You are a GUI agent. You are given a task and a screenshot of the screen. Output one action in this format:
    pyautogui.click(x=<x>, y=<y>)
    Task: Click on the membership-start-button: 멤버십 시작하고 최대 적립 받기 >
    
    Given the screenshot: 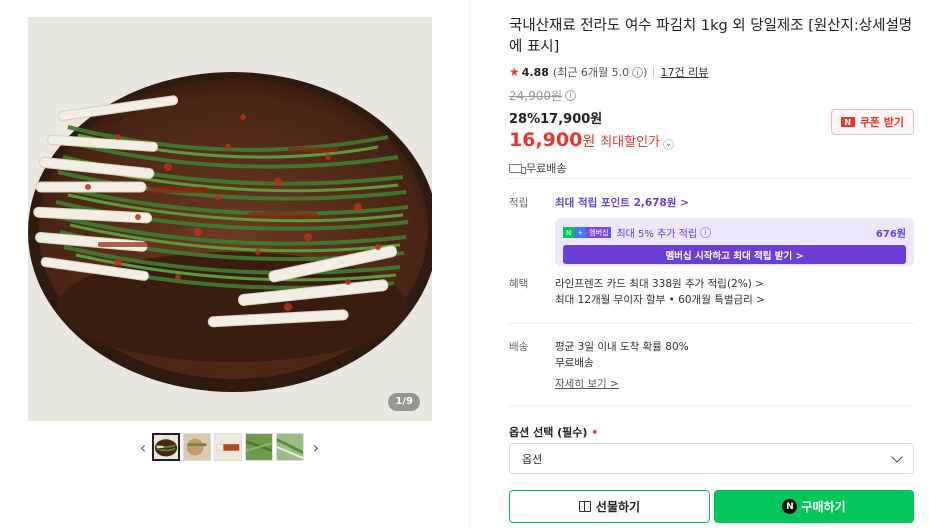 What is the action you would take?
    pyautogui.click(x=734, y=254)
    